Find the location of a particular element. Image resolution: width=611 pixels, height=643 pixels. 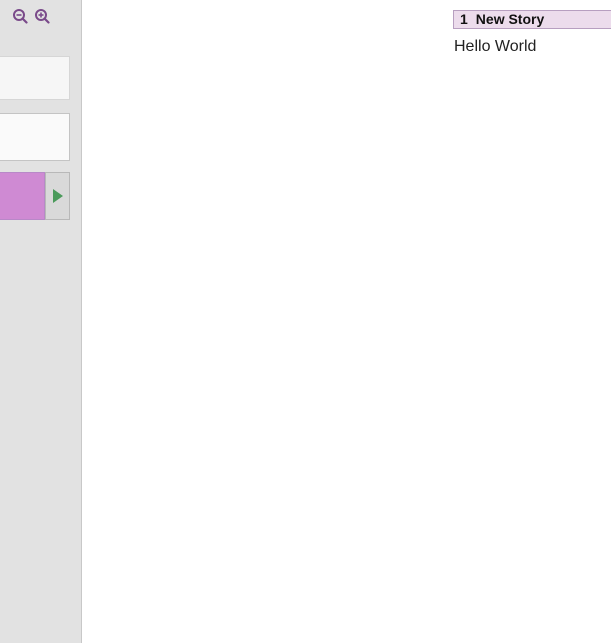

zoom-in-icon is located at coordinates (42, 16).